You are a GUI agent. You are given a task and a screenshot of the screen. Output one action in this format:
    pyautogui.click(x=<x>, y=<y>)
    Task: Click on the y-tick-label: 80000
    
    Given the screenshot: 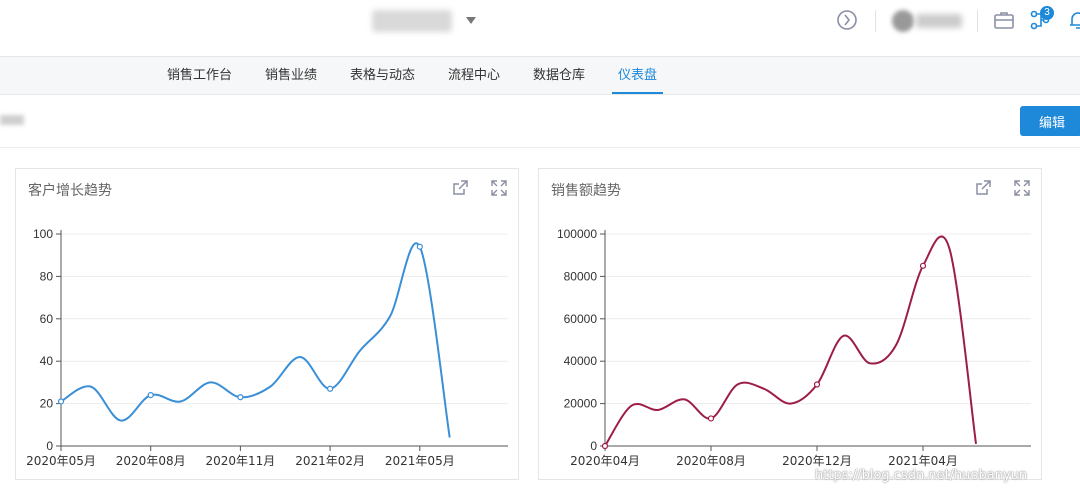 What is the action you would take?
    pyautogui.click(x=581, y=276)
    